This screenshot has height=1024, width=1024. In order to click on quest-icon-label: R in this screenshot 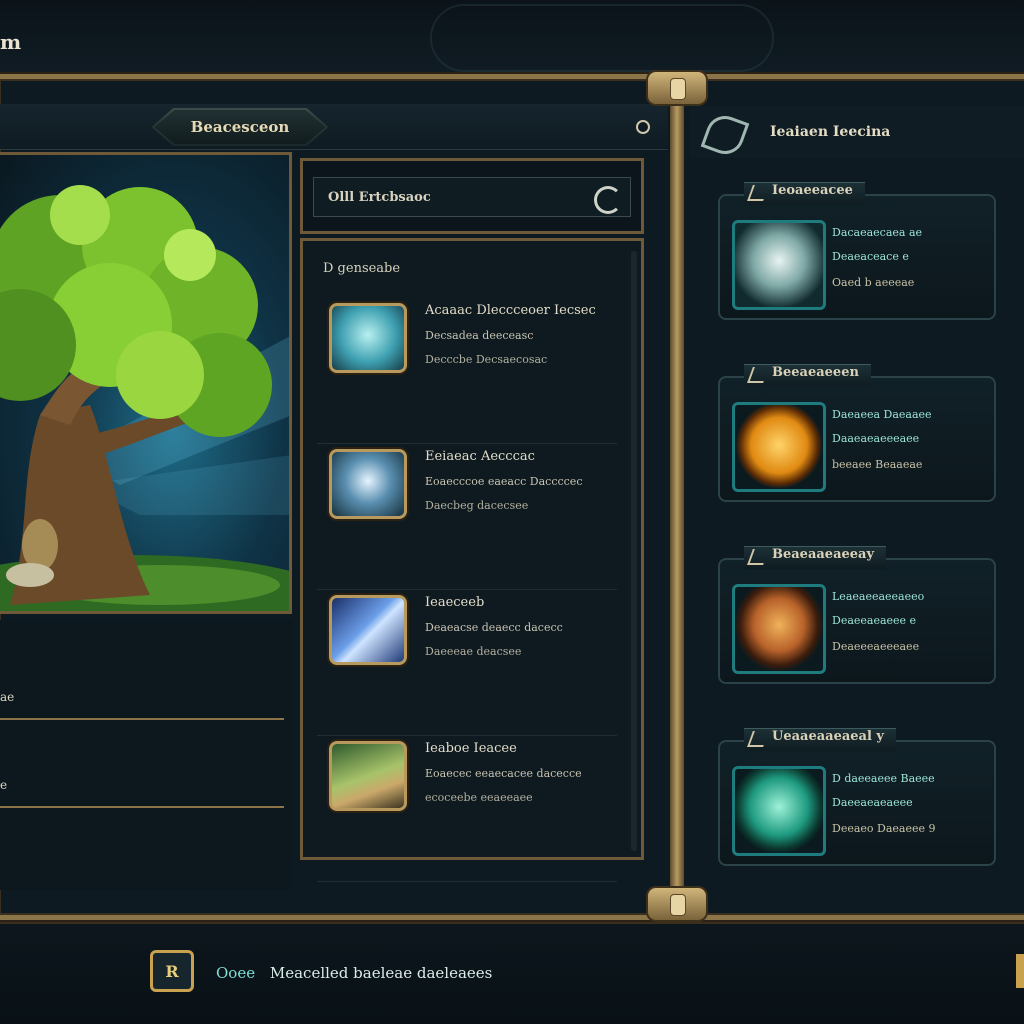, I will do `click(172, 971)`.